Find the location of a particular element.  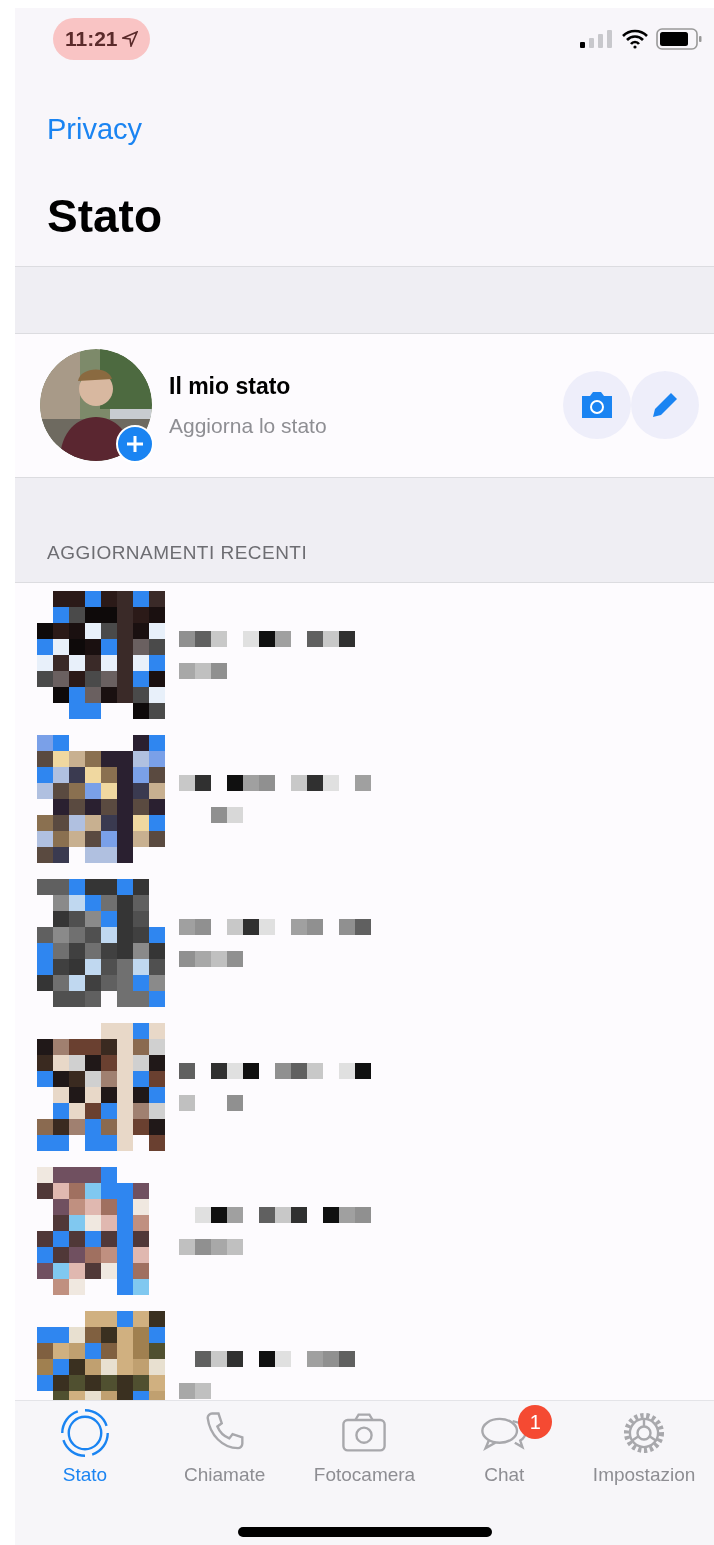

back-link: Privacy is located at coordinates (95, 129).